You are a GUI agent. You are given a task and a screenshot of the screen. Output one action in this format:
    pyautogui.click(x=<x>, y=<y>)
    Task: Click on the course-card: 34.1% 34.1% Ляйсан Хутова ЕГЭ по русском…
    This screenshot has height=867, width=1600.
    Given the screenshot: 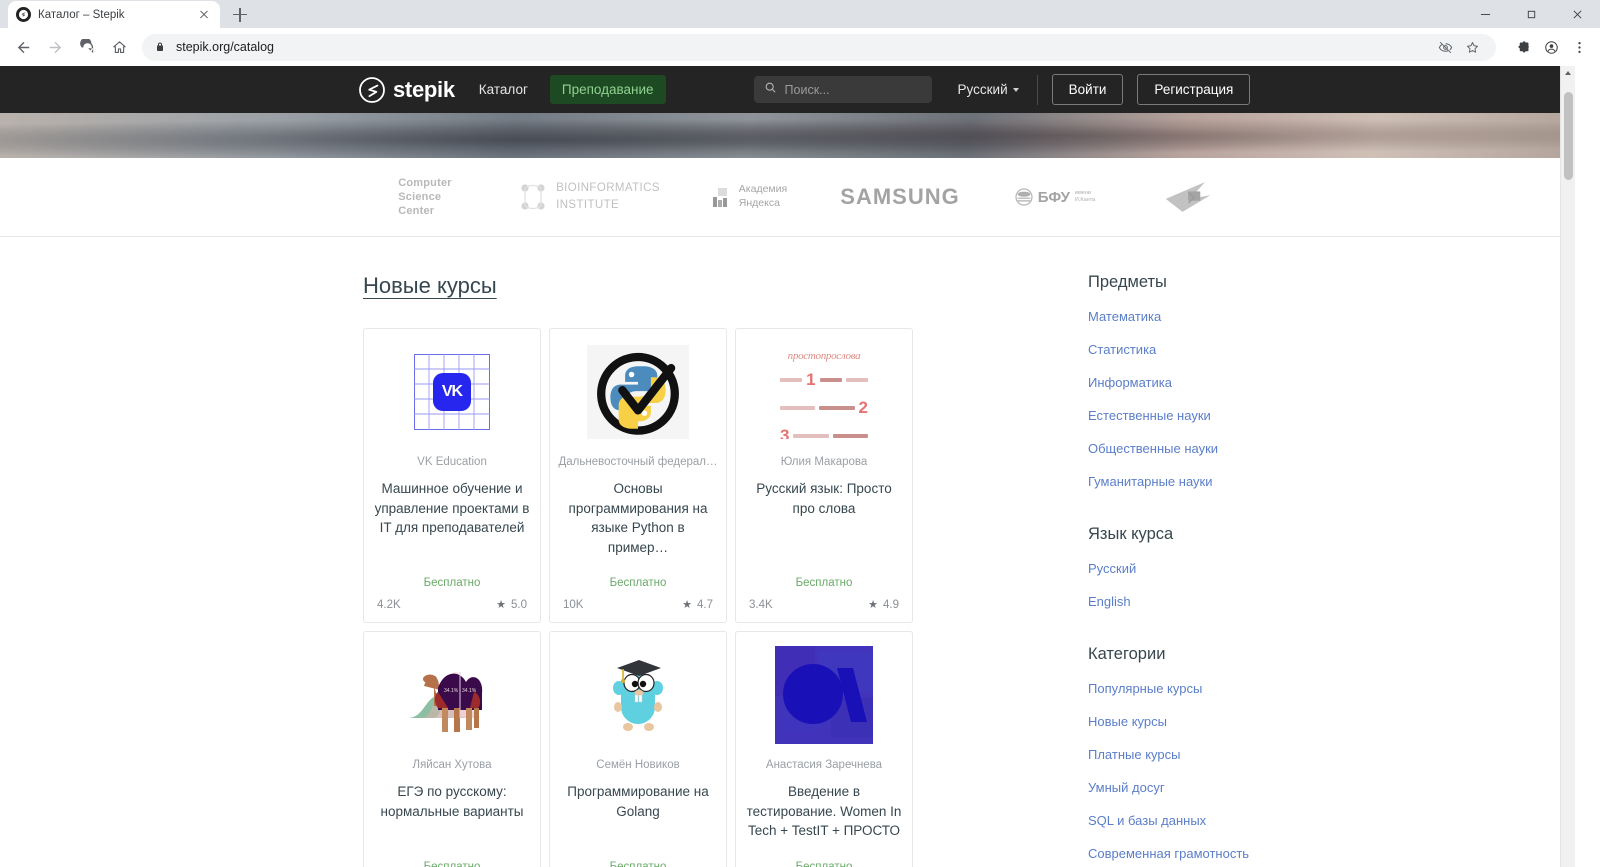 What is the action you would take?
    pyautogui.click(x=452, y=749)
    